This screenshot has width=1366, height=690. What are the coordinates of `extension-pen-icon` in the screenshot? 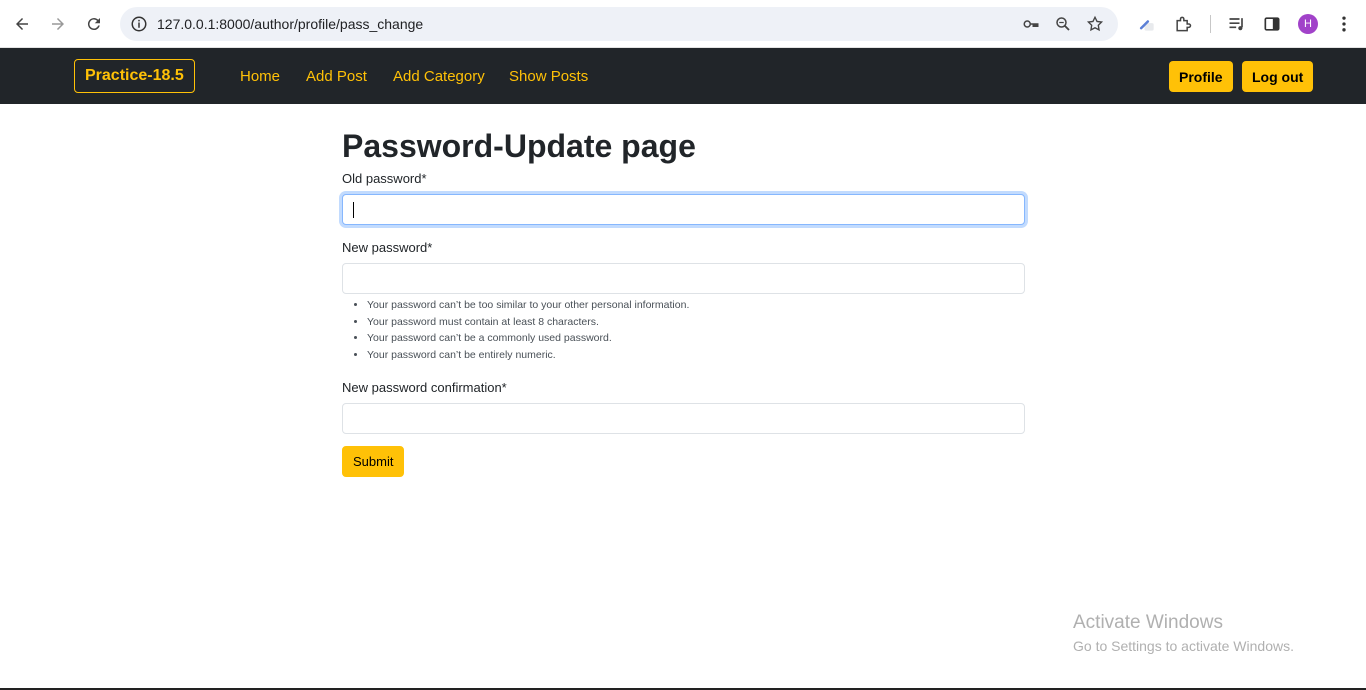 It's located at (1147, 24).